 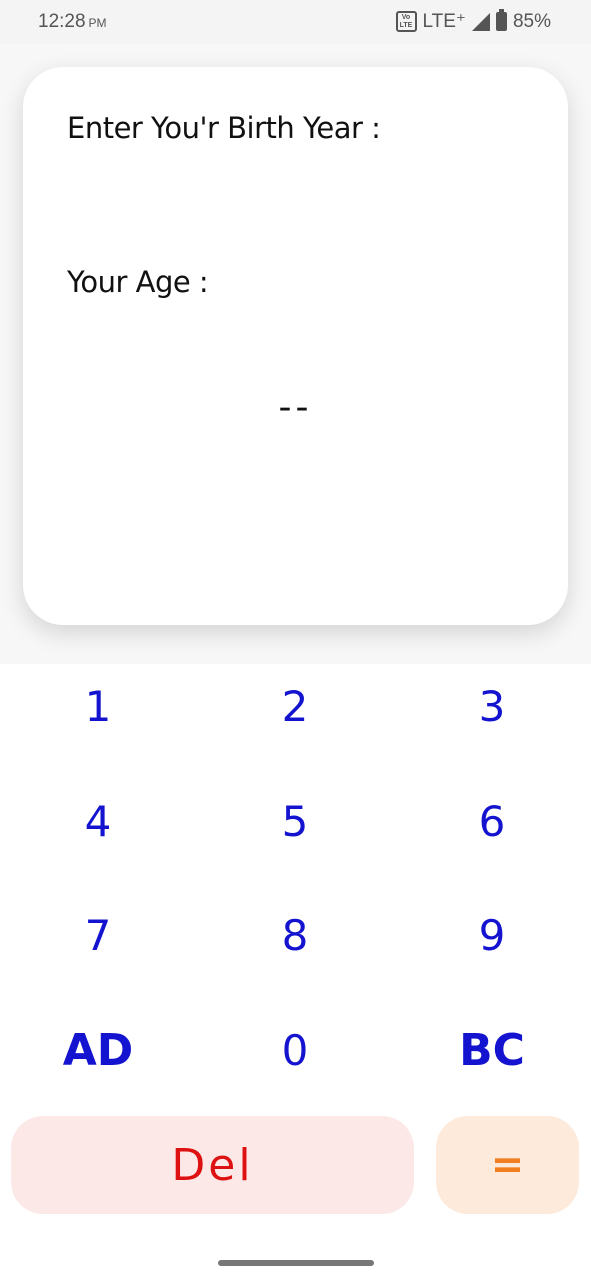 I want to click on network-type: LTE⁺, so click(x=444, y=21).